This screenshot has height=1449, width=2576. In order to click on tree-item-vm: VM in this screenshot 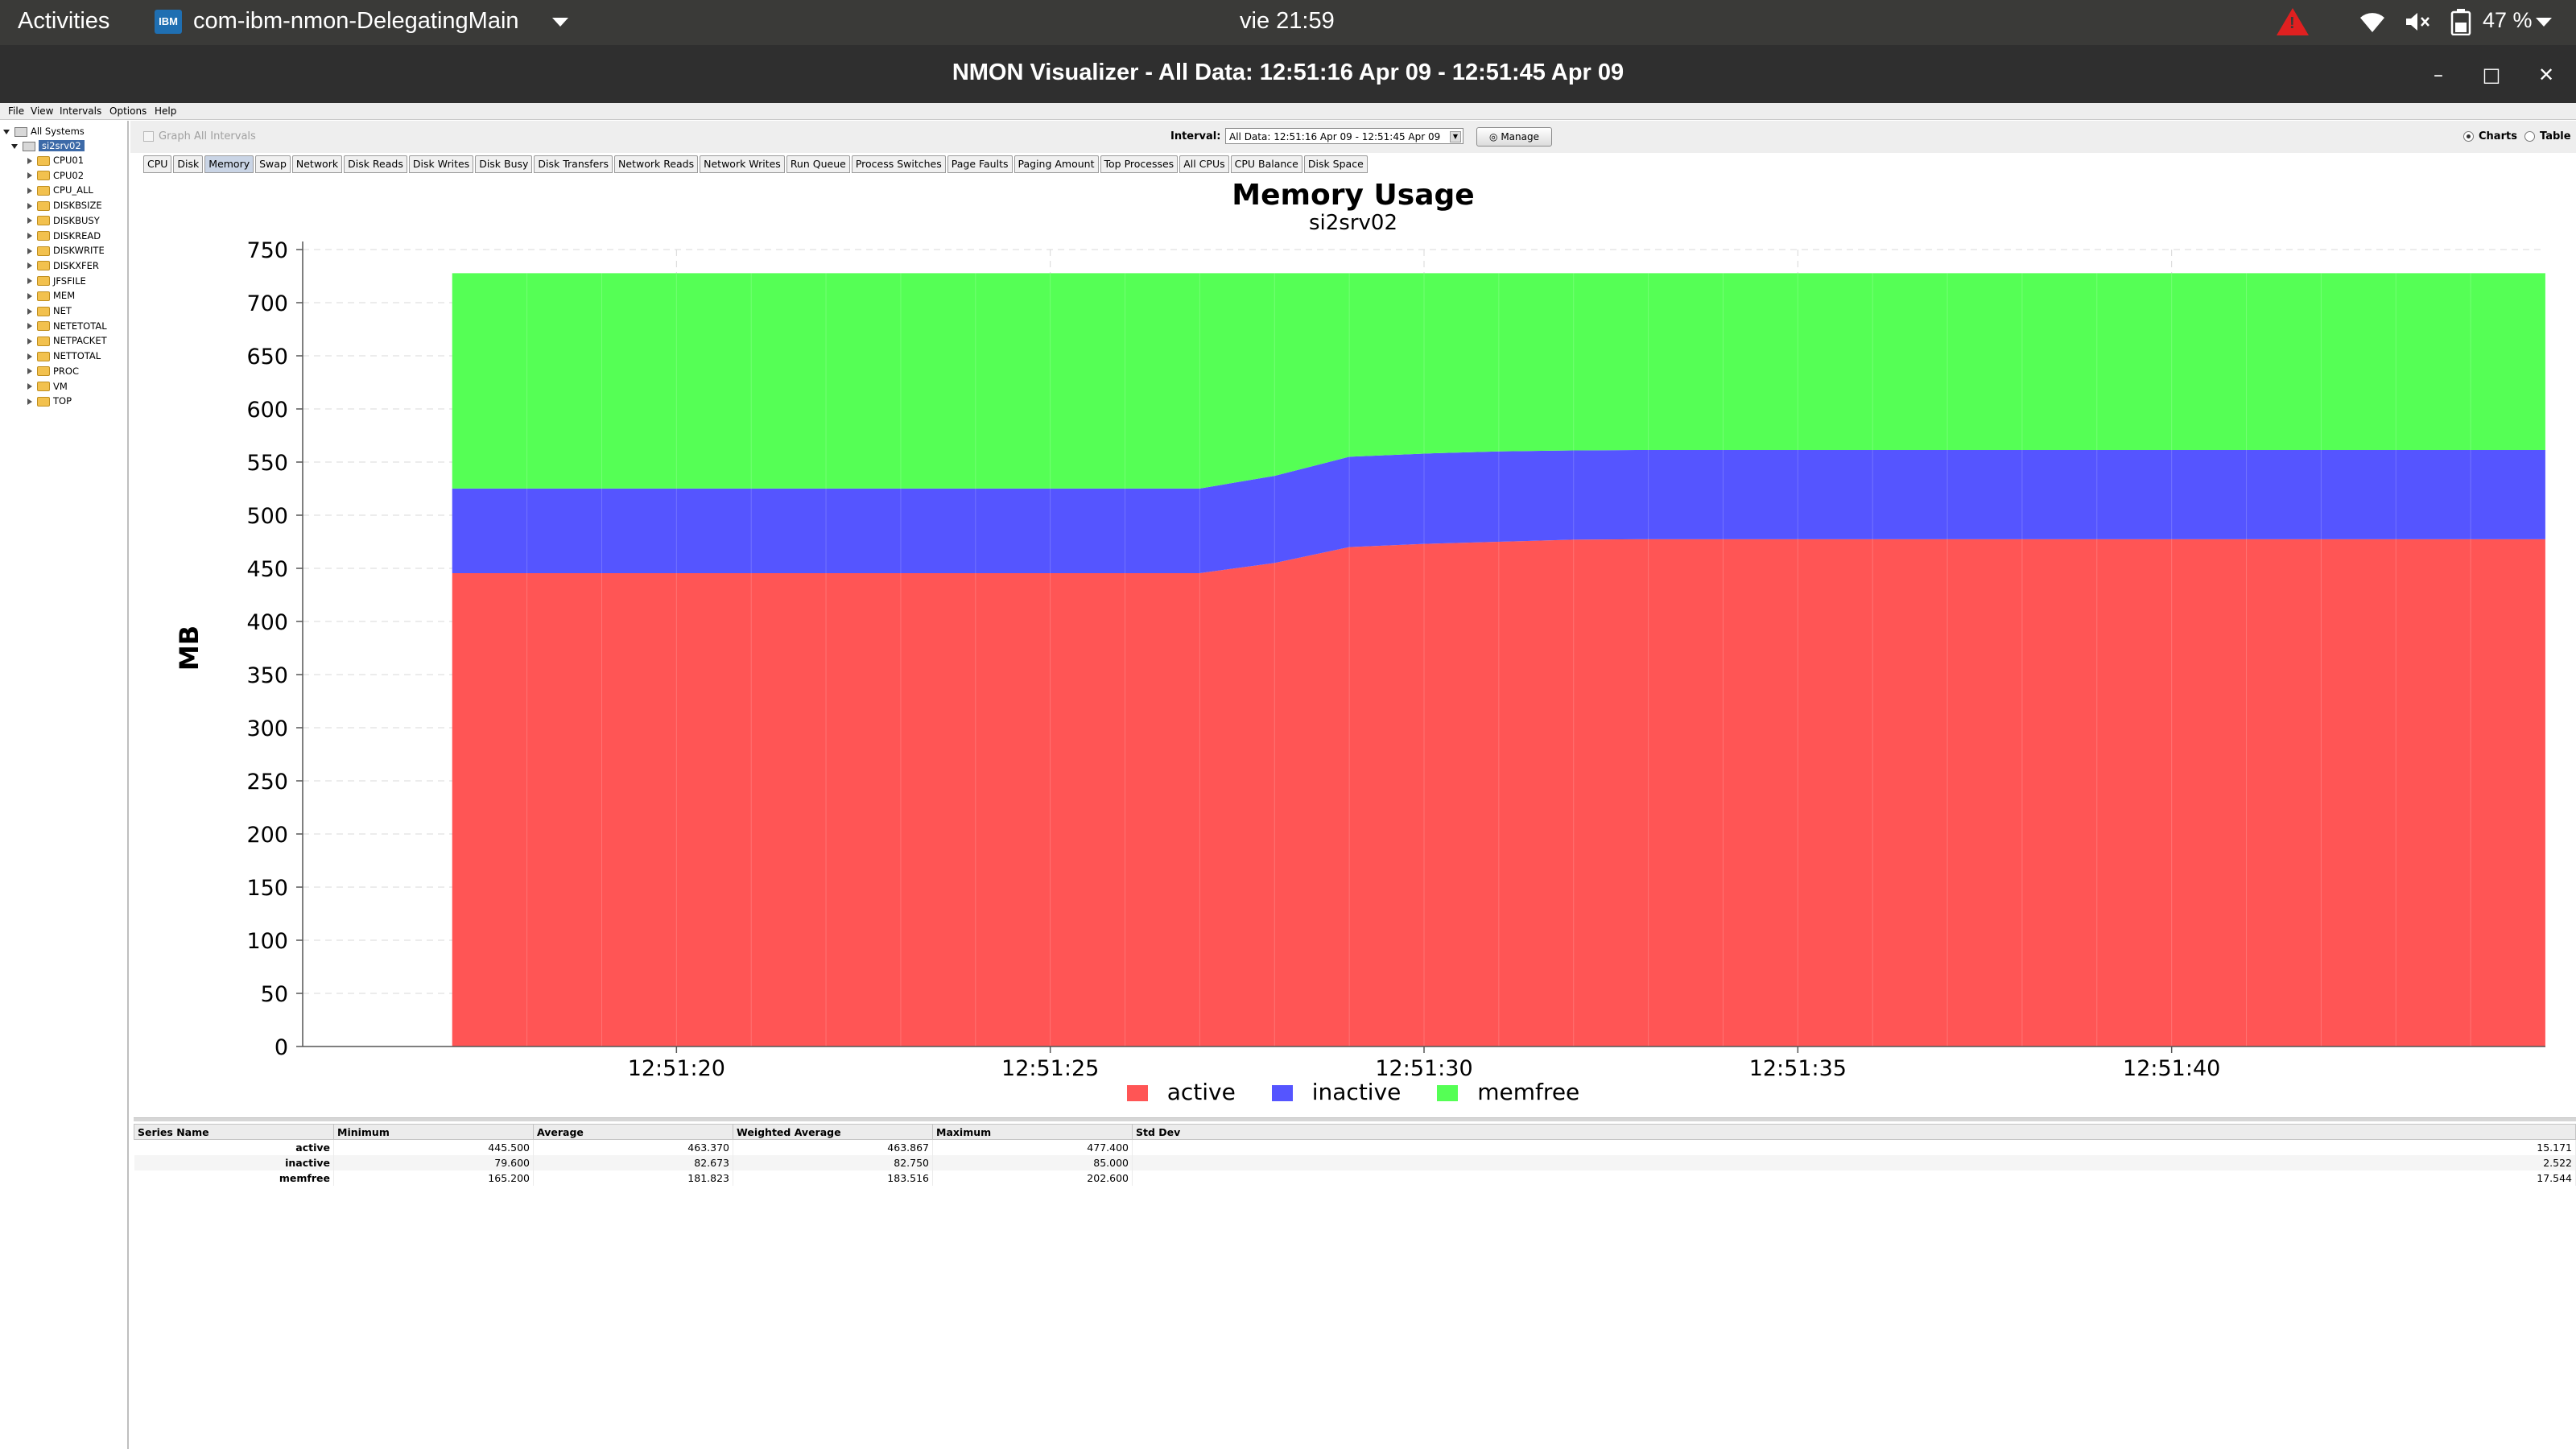, I will do `click(47, 386)`.